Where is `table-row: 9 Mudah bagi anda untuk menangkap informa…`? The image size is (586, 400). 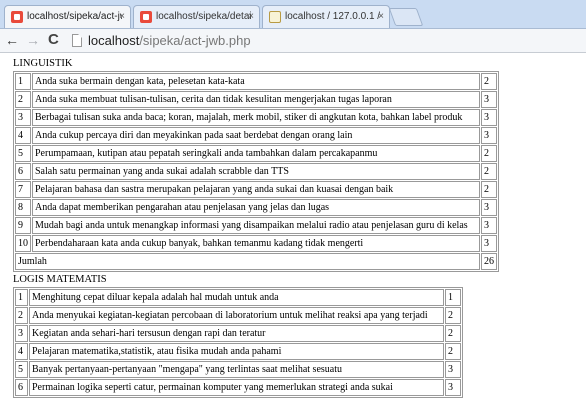 table-row: 9 Mudah bagi anda untuk menangkap informa… is located at coordinates (256, 225).